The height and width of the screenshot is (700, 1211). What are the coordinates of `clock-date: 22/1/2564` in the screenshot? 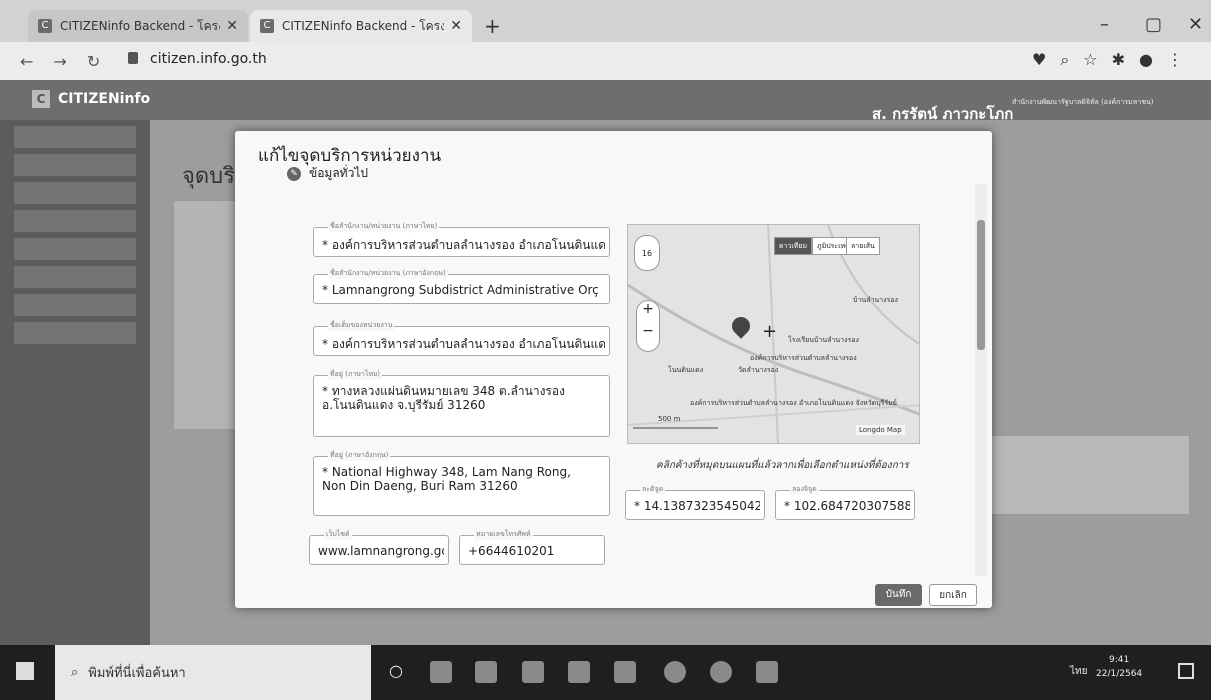 It's located at (1119, 674).